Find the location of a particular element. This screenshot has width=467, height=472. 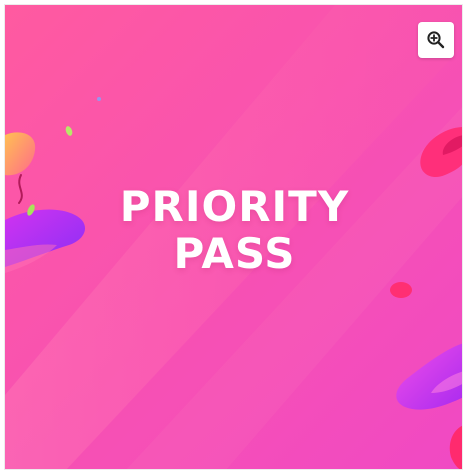

zoom-in-icon is located at coordinates (436, 40).